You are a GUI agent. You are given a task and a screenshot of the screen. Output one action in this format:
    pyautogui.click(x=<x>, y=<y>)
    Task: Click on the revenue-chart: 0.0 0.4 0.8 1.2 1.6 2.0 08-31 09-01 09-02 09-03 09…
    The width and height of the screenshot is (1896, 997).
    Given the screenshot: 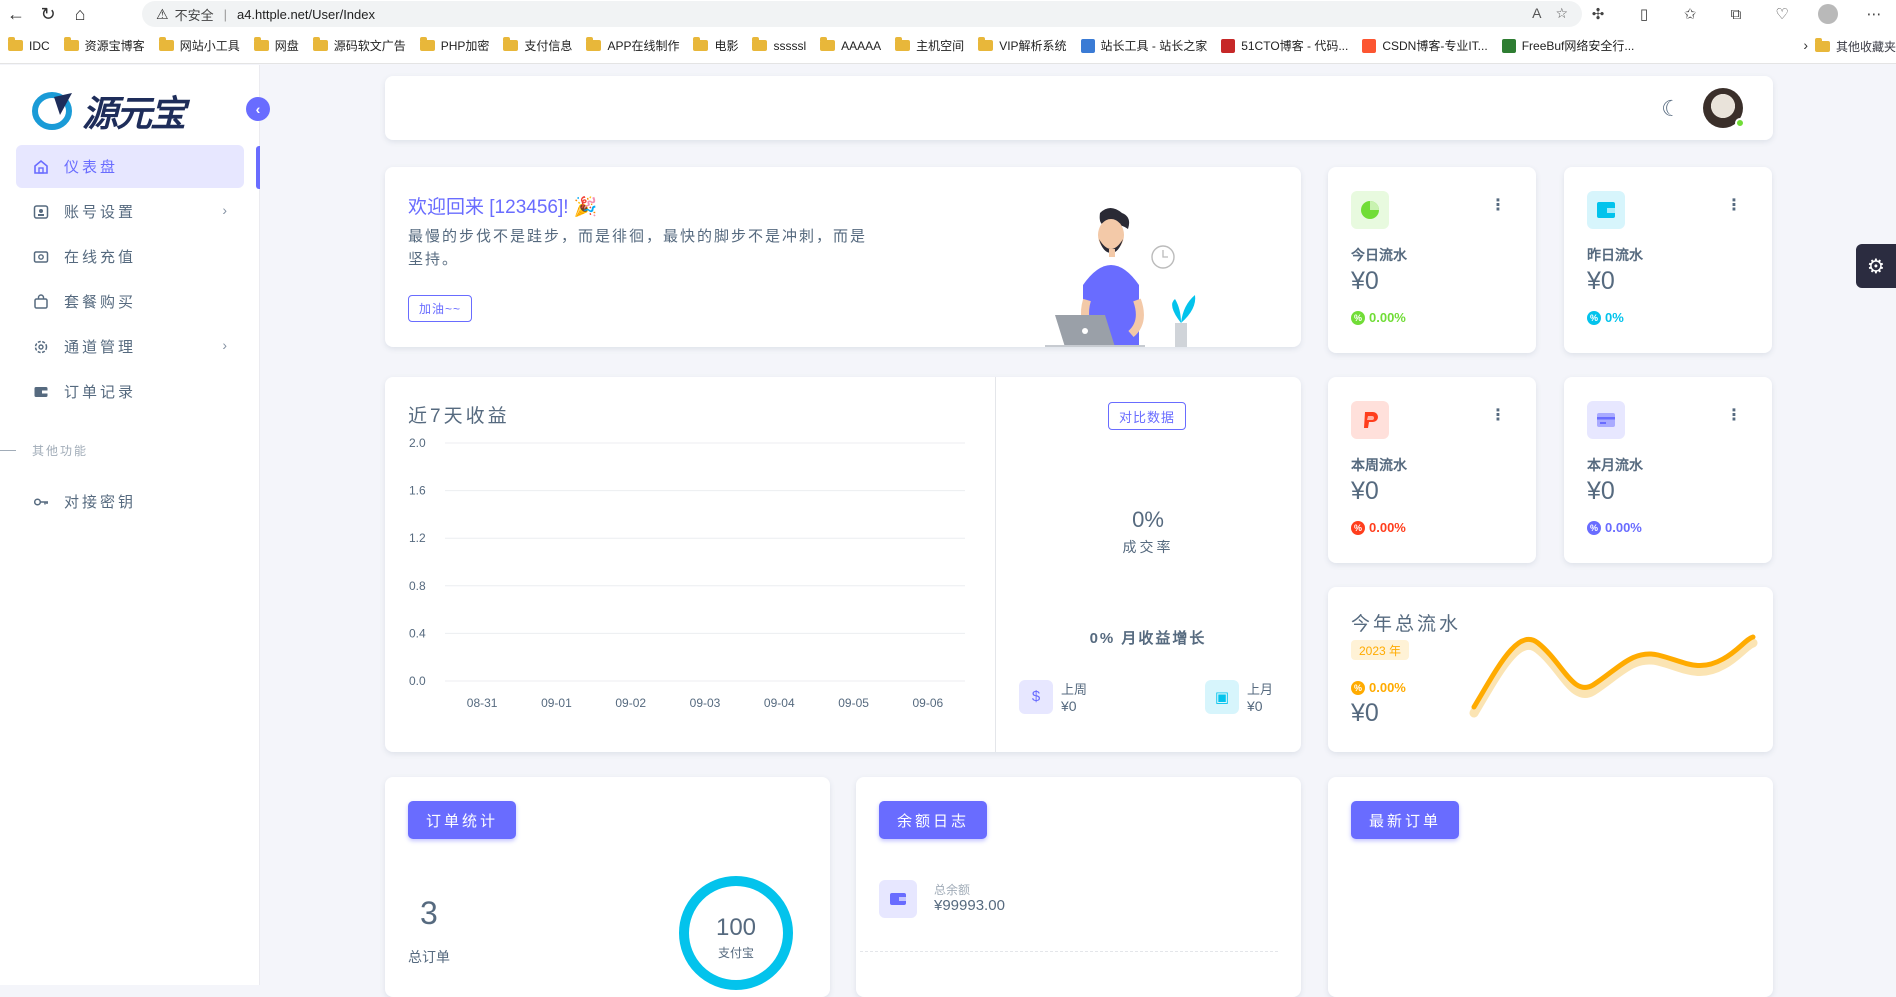 What is the action you would take?
    pyautogui.click(x=687, y=573)
    